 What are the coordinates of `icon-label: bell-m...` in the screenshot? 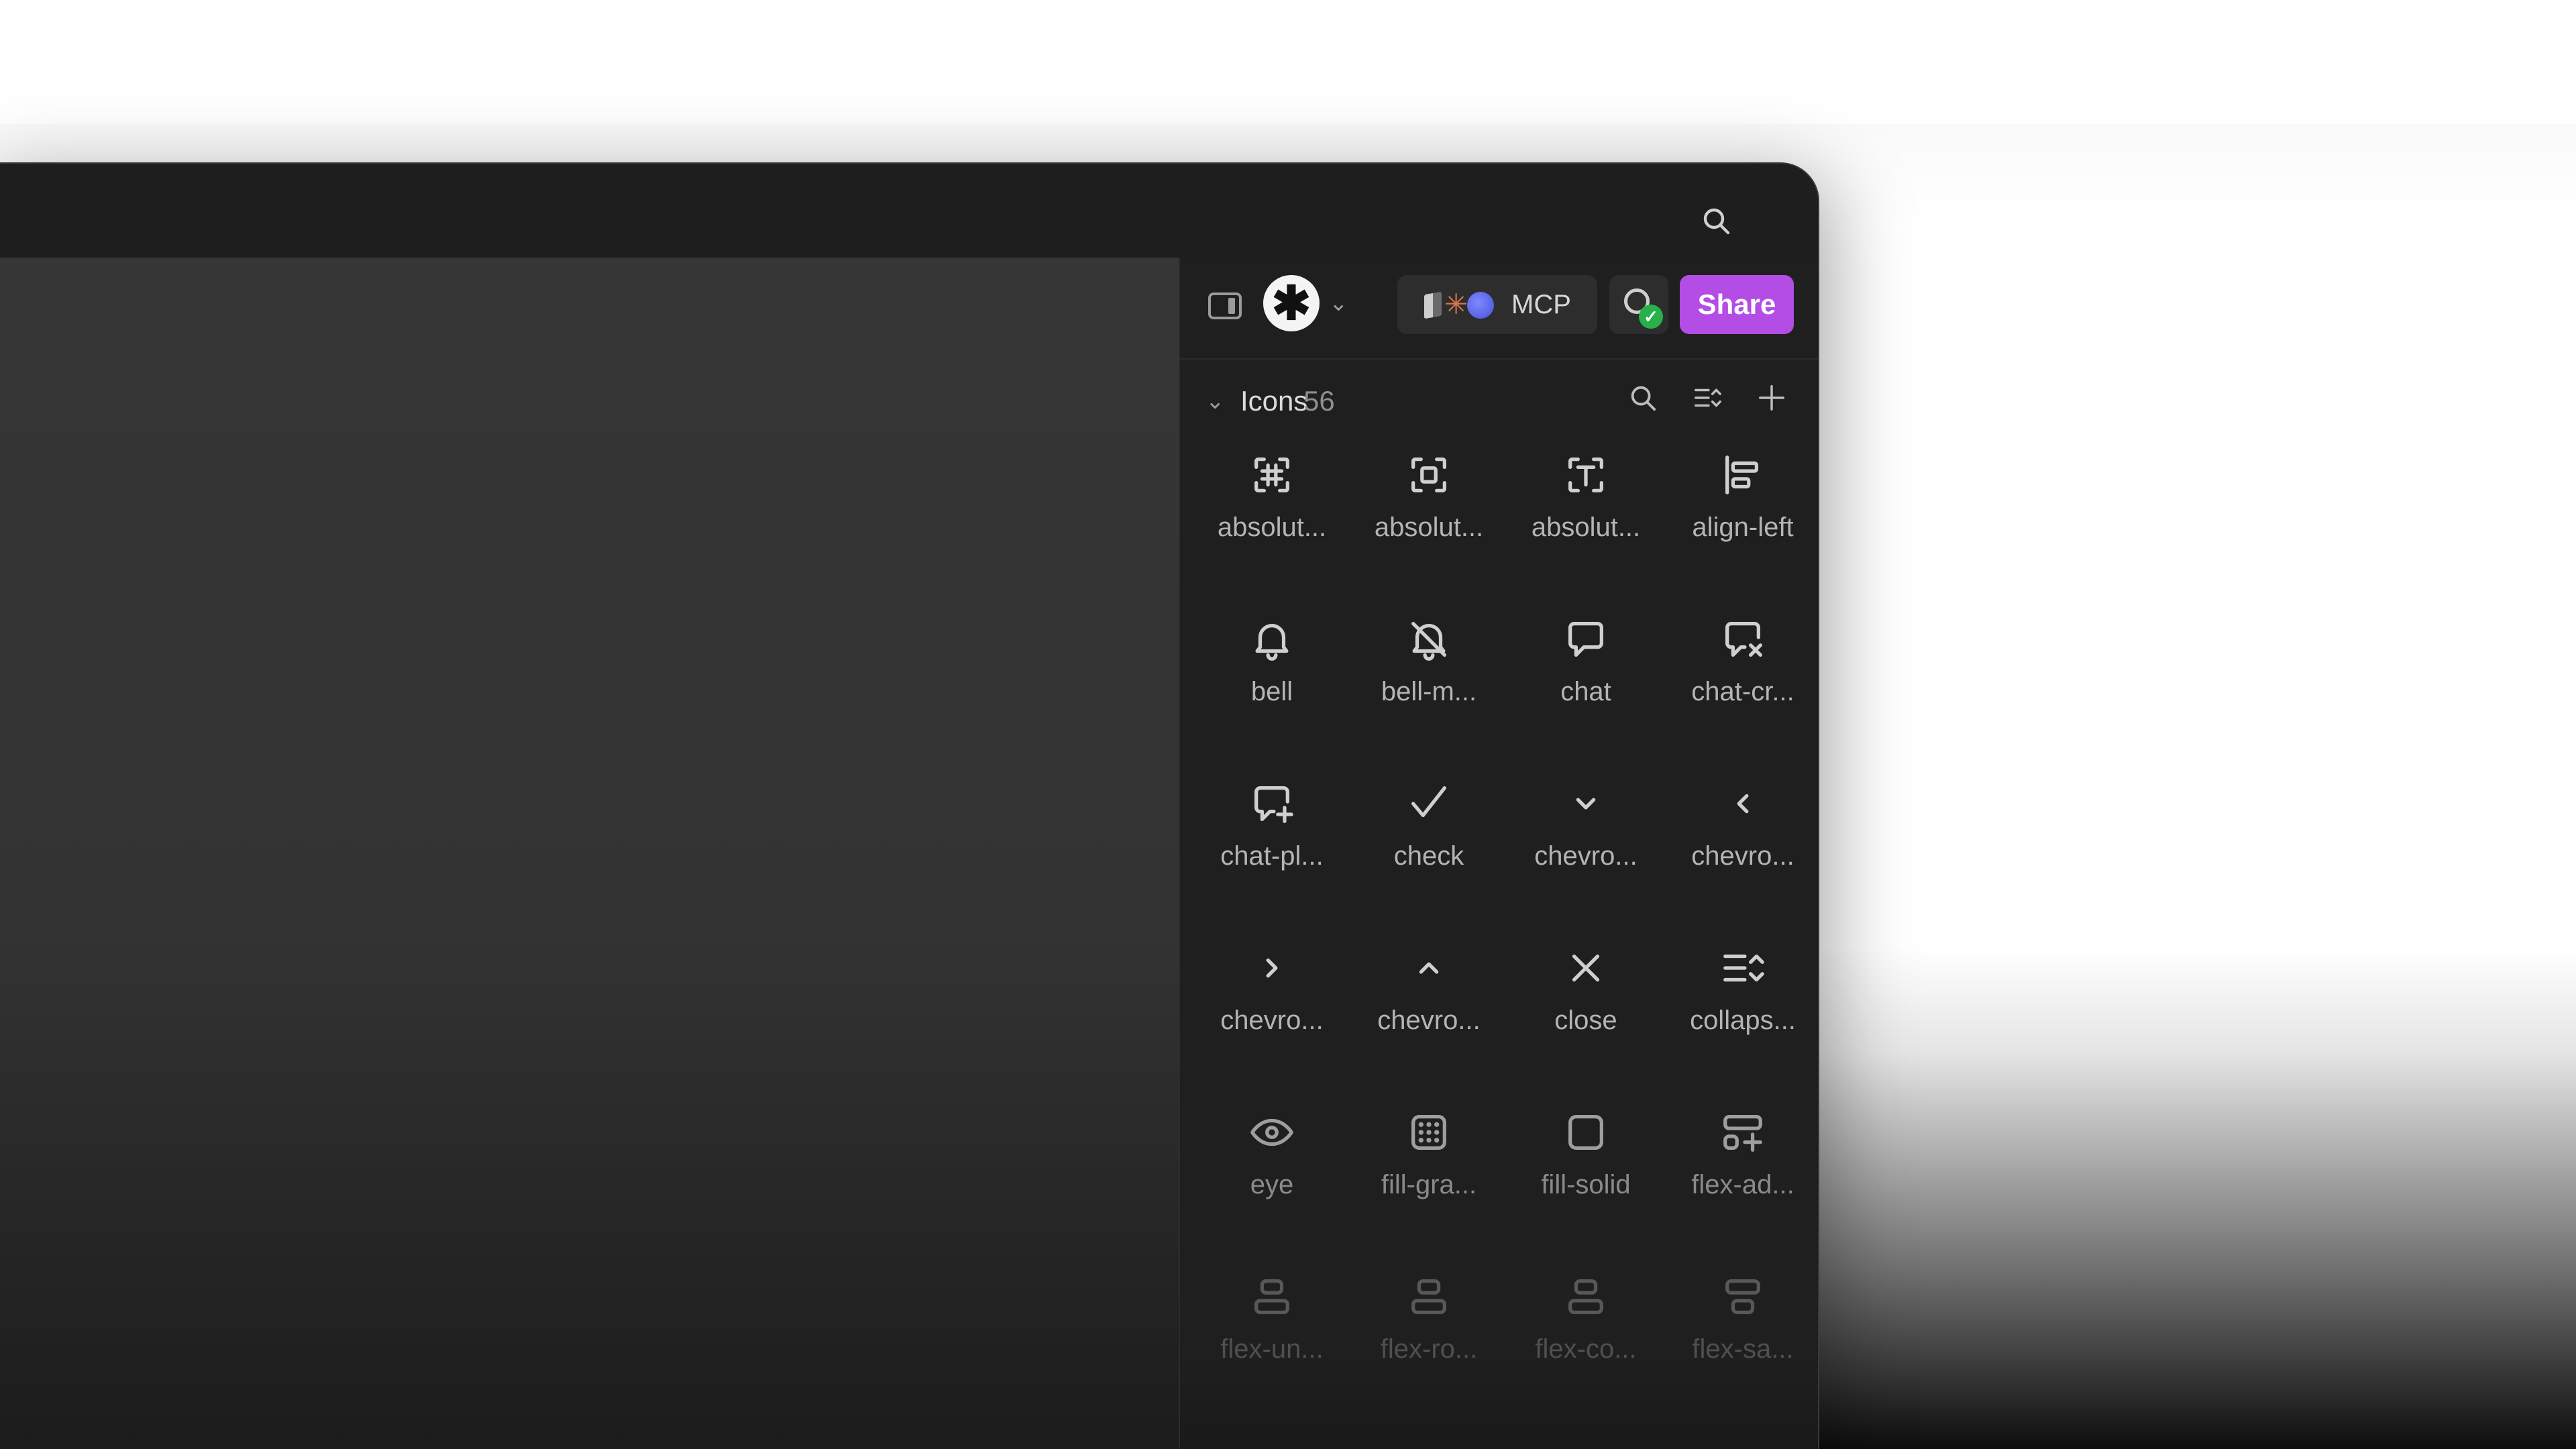 It's located at (1429, 691).